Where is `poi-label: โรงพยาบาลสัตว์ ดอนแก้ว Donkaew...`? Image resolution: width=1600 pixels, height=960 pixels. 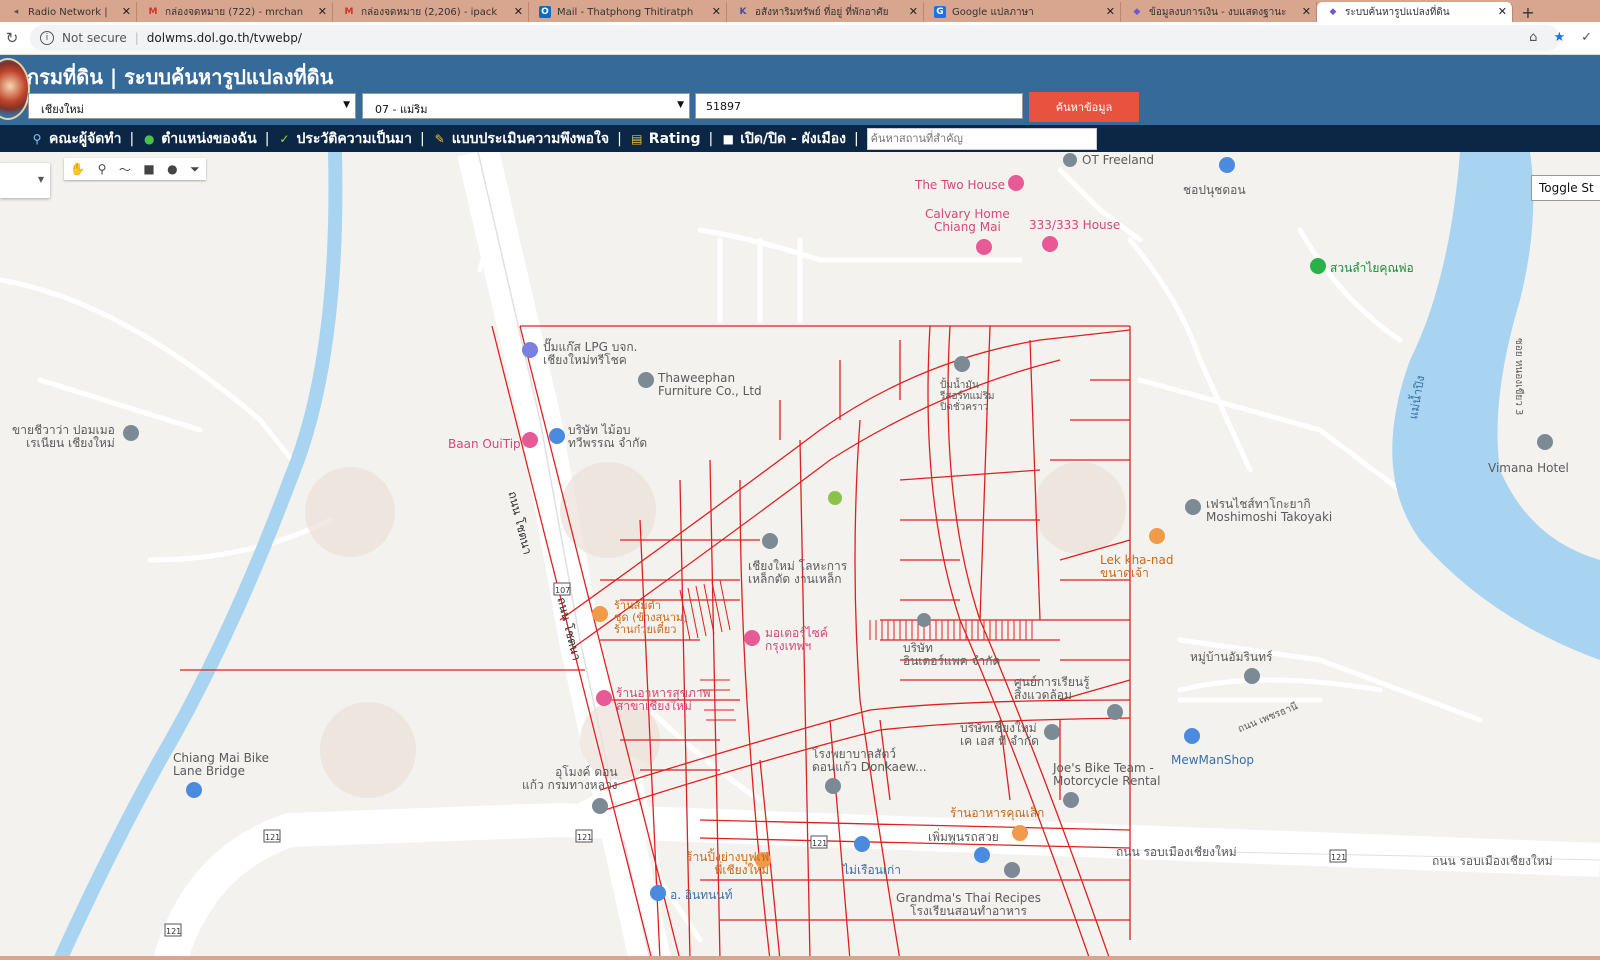 poi-label: โรงพยาบาลสัตว์ ดอนแก้ว Donkaew... is located at coordinates (869, 760).